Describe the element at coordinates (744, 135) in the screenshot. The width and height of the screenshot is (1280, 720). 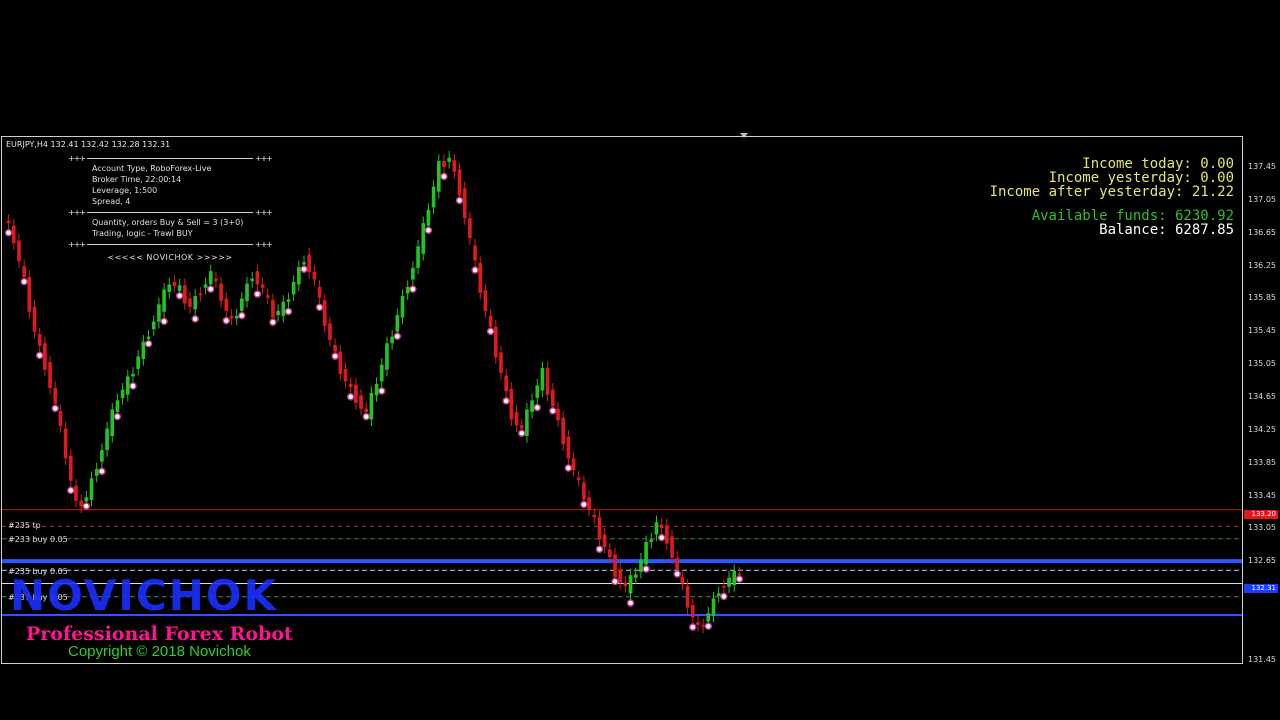
I see `chart-shift-marker-icon` at that location.